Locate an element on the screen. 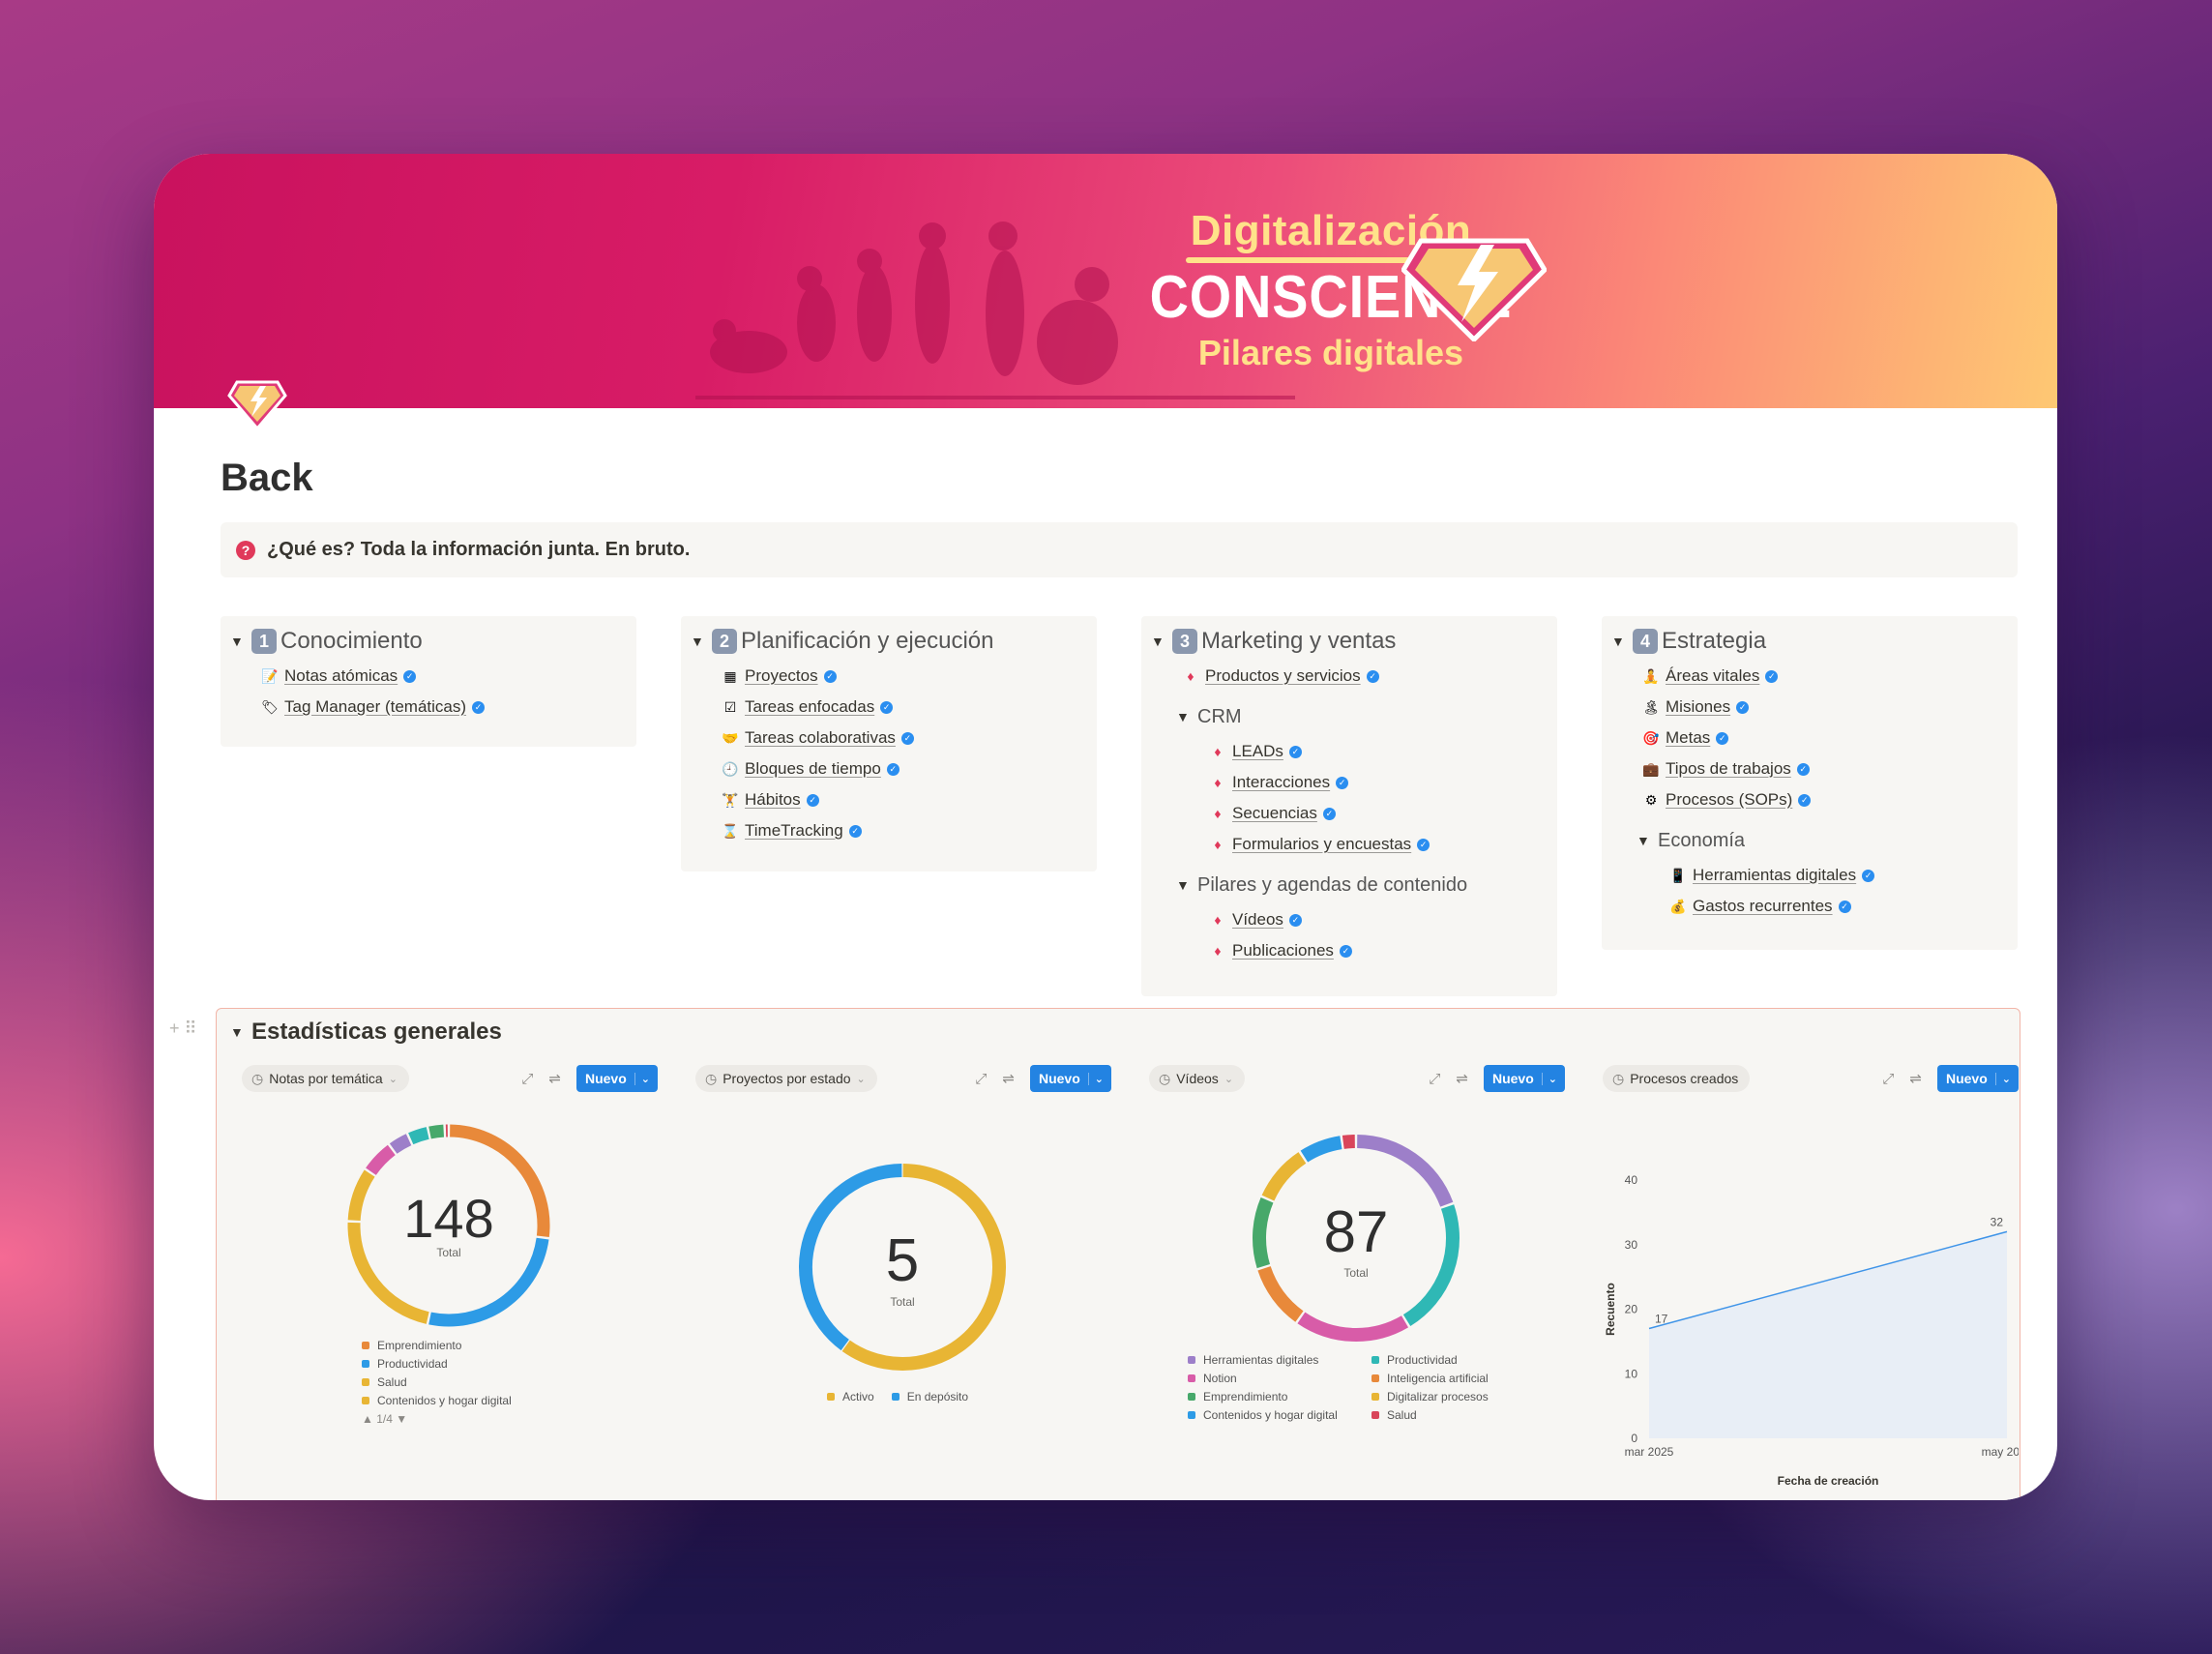 The height and width of the screenshot is (1654, 2212). link-procesos-sops: ⚙ Procesos (SOPs) ✓ is located at coordinates (1809, 799).